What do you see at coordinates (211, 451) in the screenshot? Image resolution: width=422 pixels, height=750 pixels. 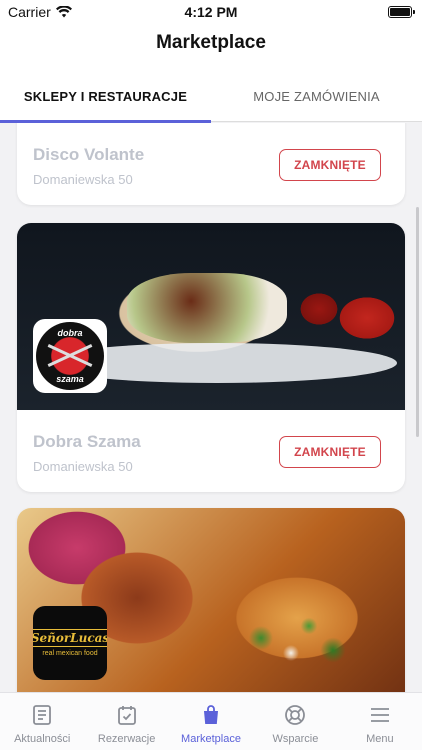 I see `store-info: Dobra Szama Domaniewska 50 ZAMKNIĘTE` at bounding box center [211, 451].